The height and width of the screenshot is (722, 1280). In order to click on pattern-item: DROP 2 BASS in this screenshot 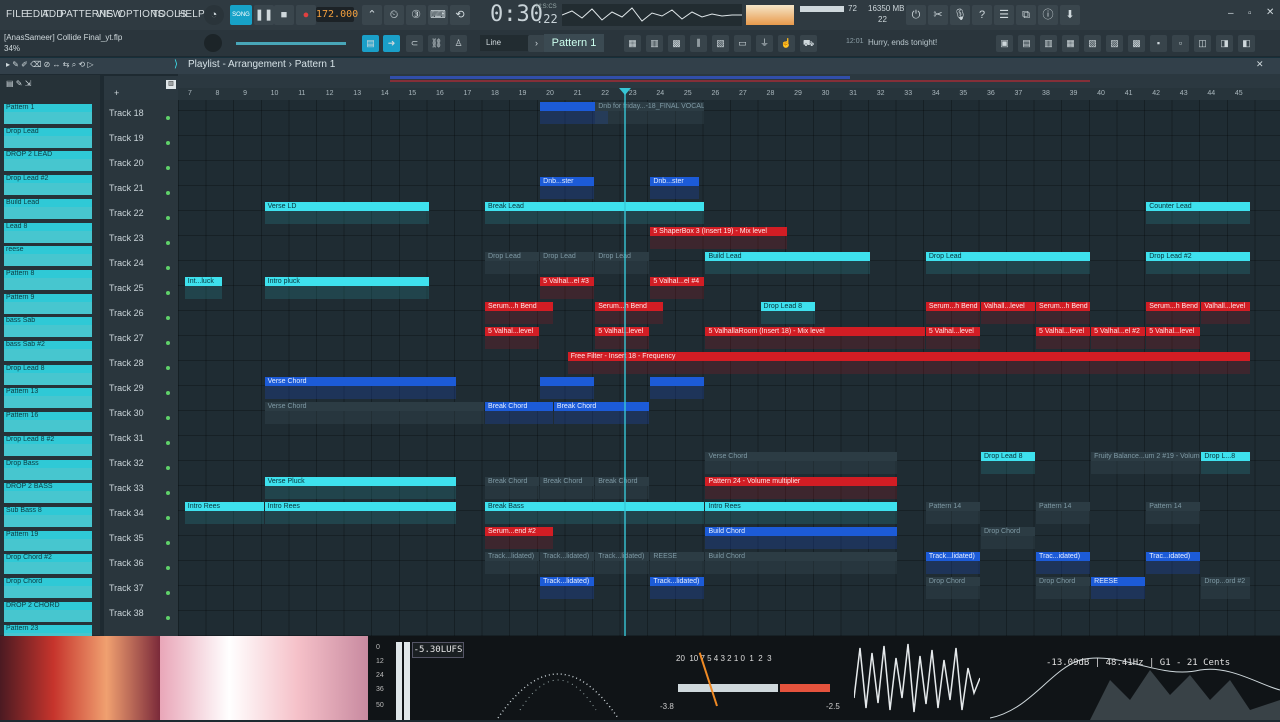, I will do `click(48, 493)`.